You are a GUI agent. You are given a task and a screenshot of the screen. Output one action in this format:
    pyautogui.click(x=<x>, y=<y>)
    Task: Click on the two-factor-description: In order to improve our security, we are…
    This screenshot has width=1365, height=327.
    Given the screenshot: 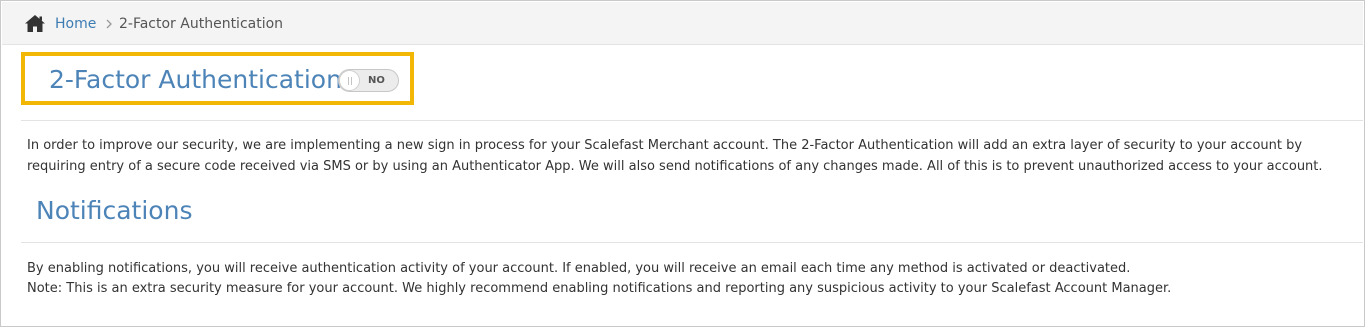 What is the action you would take?
    pyautogui.click(x=675, y=156)
    